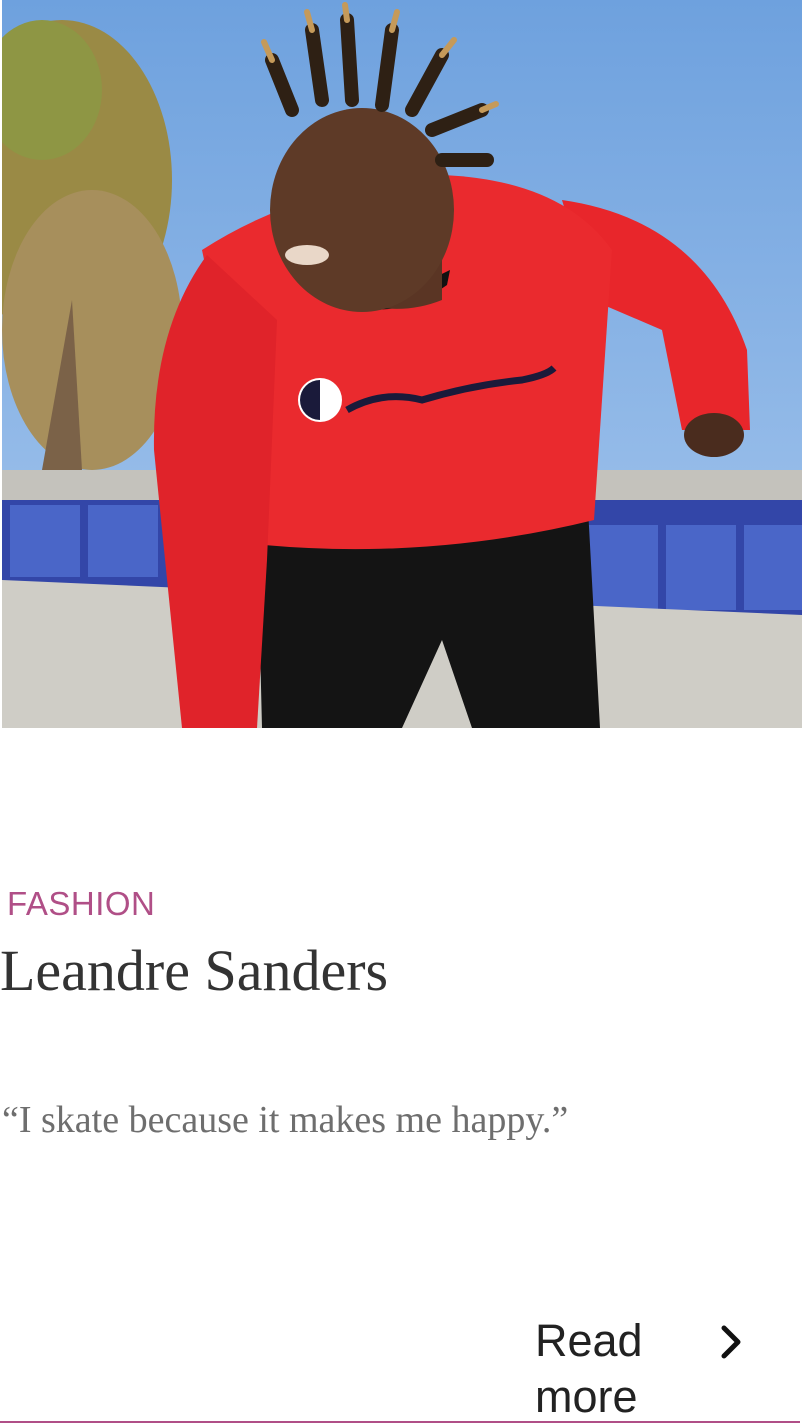 This screenshot has height=1425, width=802. I want to click on read-more-label: Read more, so click(589, 1368).